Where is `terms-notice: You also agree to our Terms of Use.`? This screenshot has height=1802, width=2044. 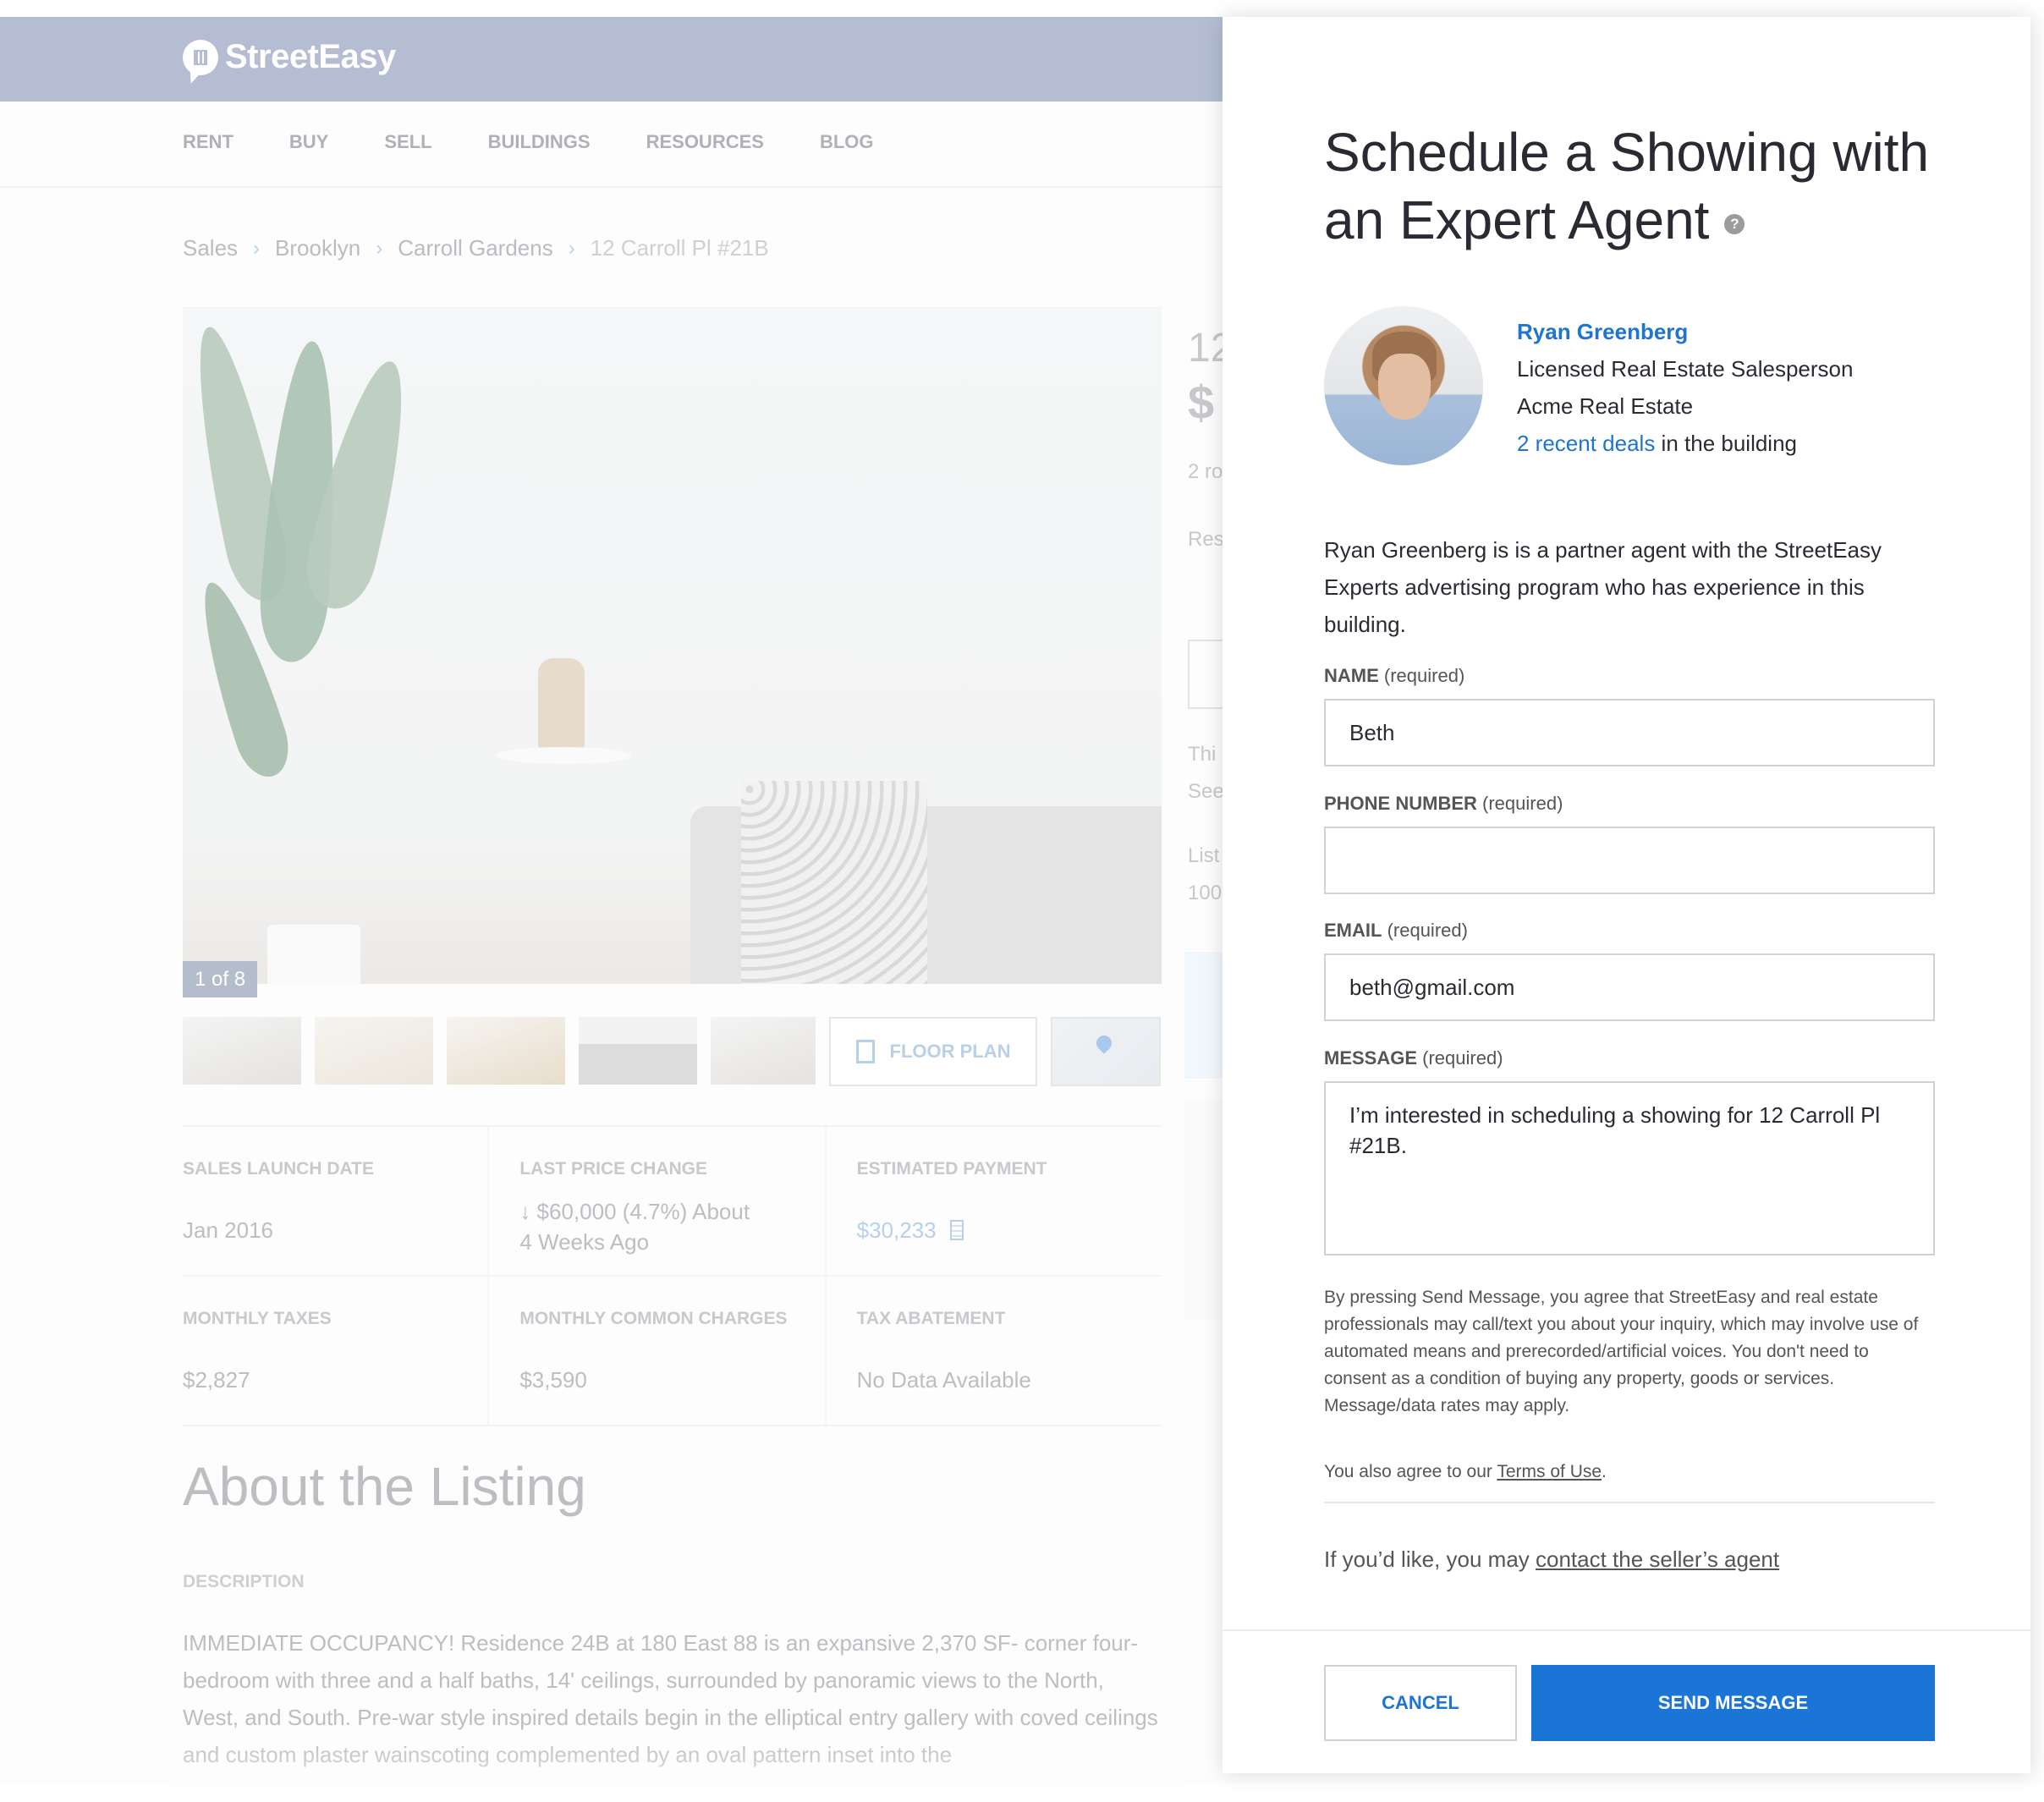 terms-notice: You also agree to our Terms of Use. is located at coordinates (1465, 1471).